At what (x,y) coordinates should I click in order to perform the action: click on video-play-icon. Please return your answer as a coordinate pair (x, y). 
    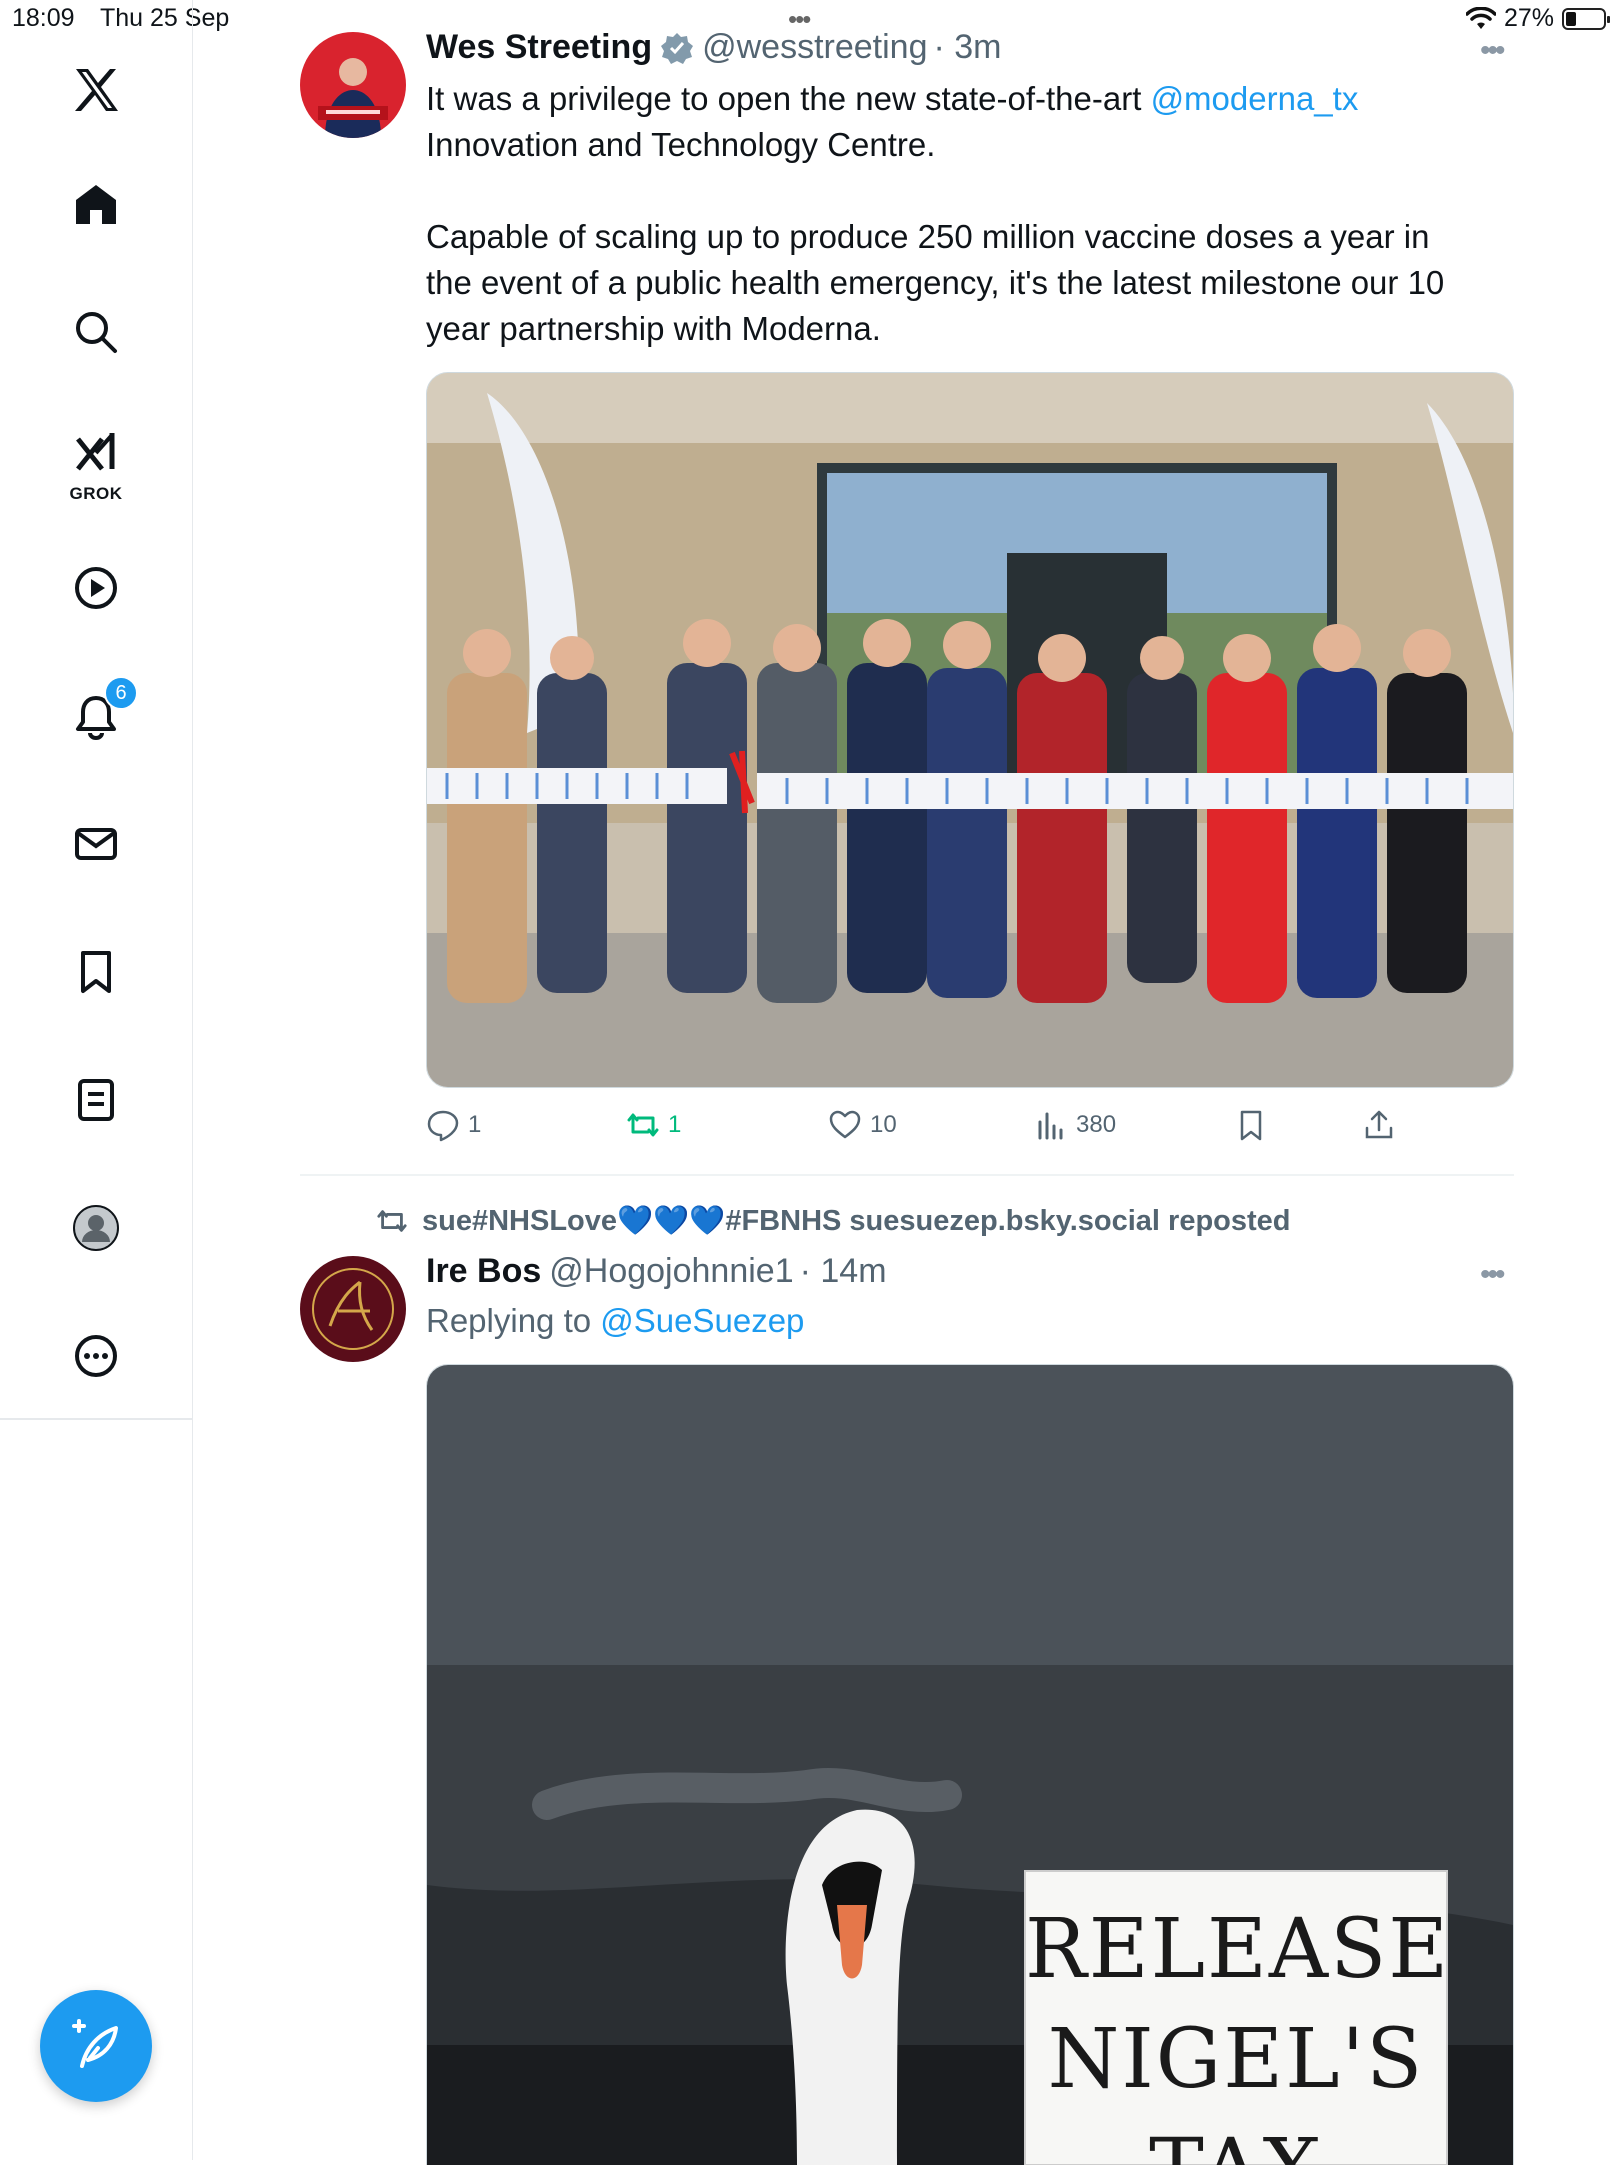
    Looking at the image, I should click on (96, 588).